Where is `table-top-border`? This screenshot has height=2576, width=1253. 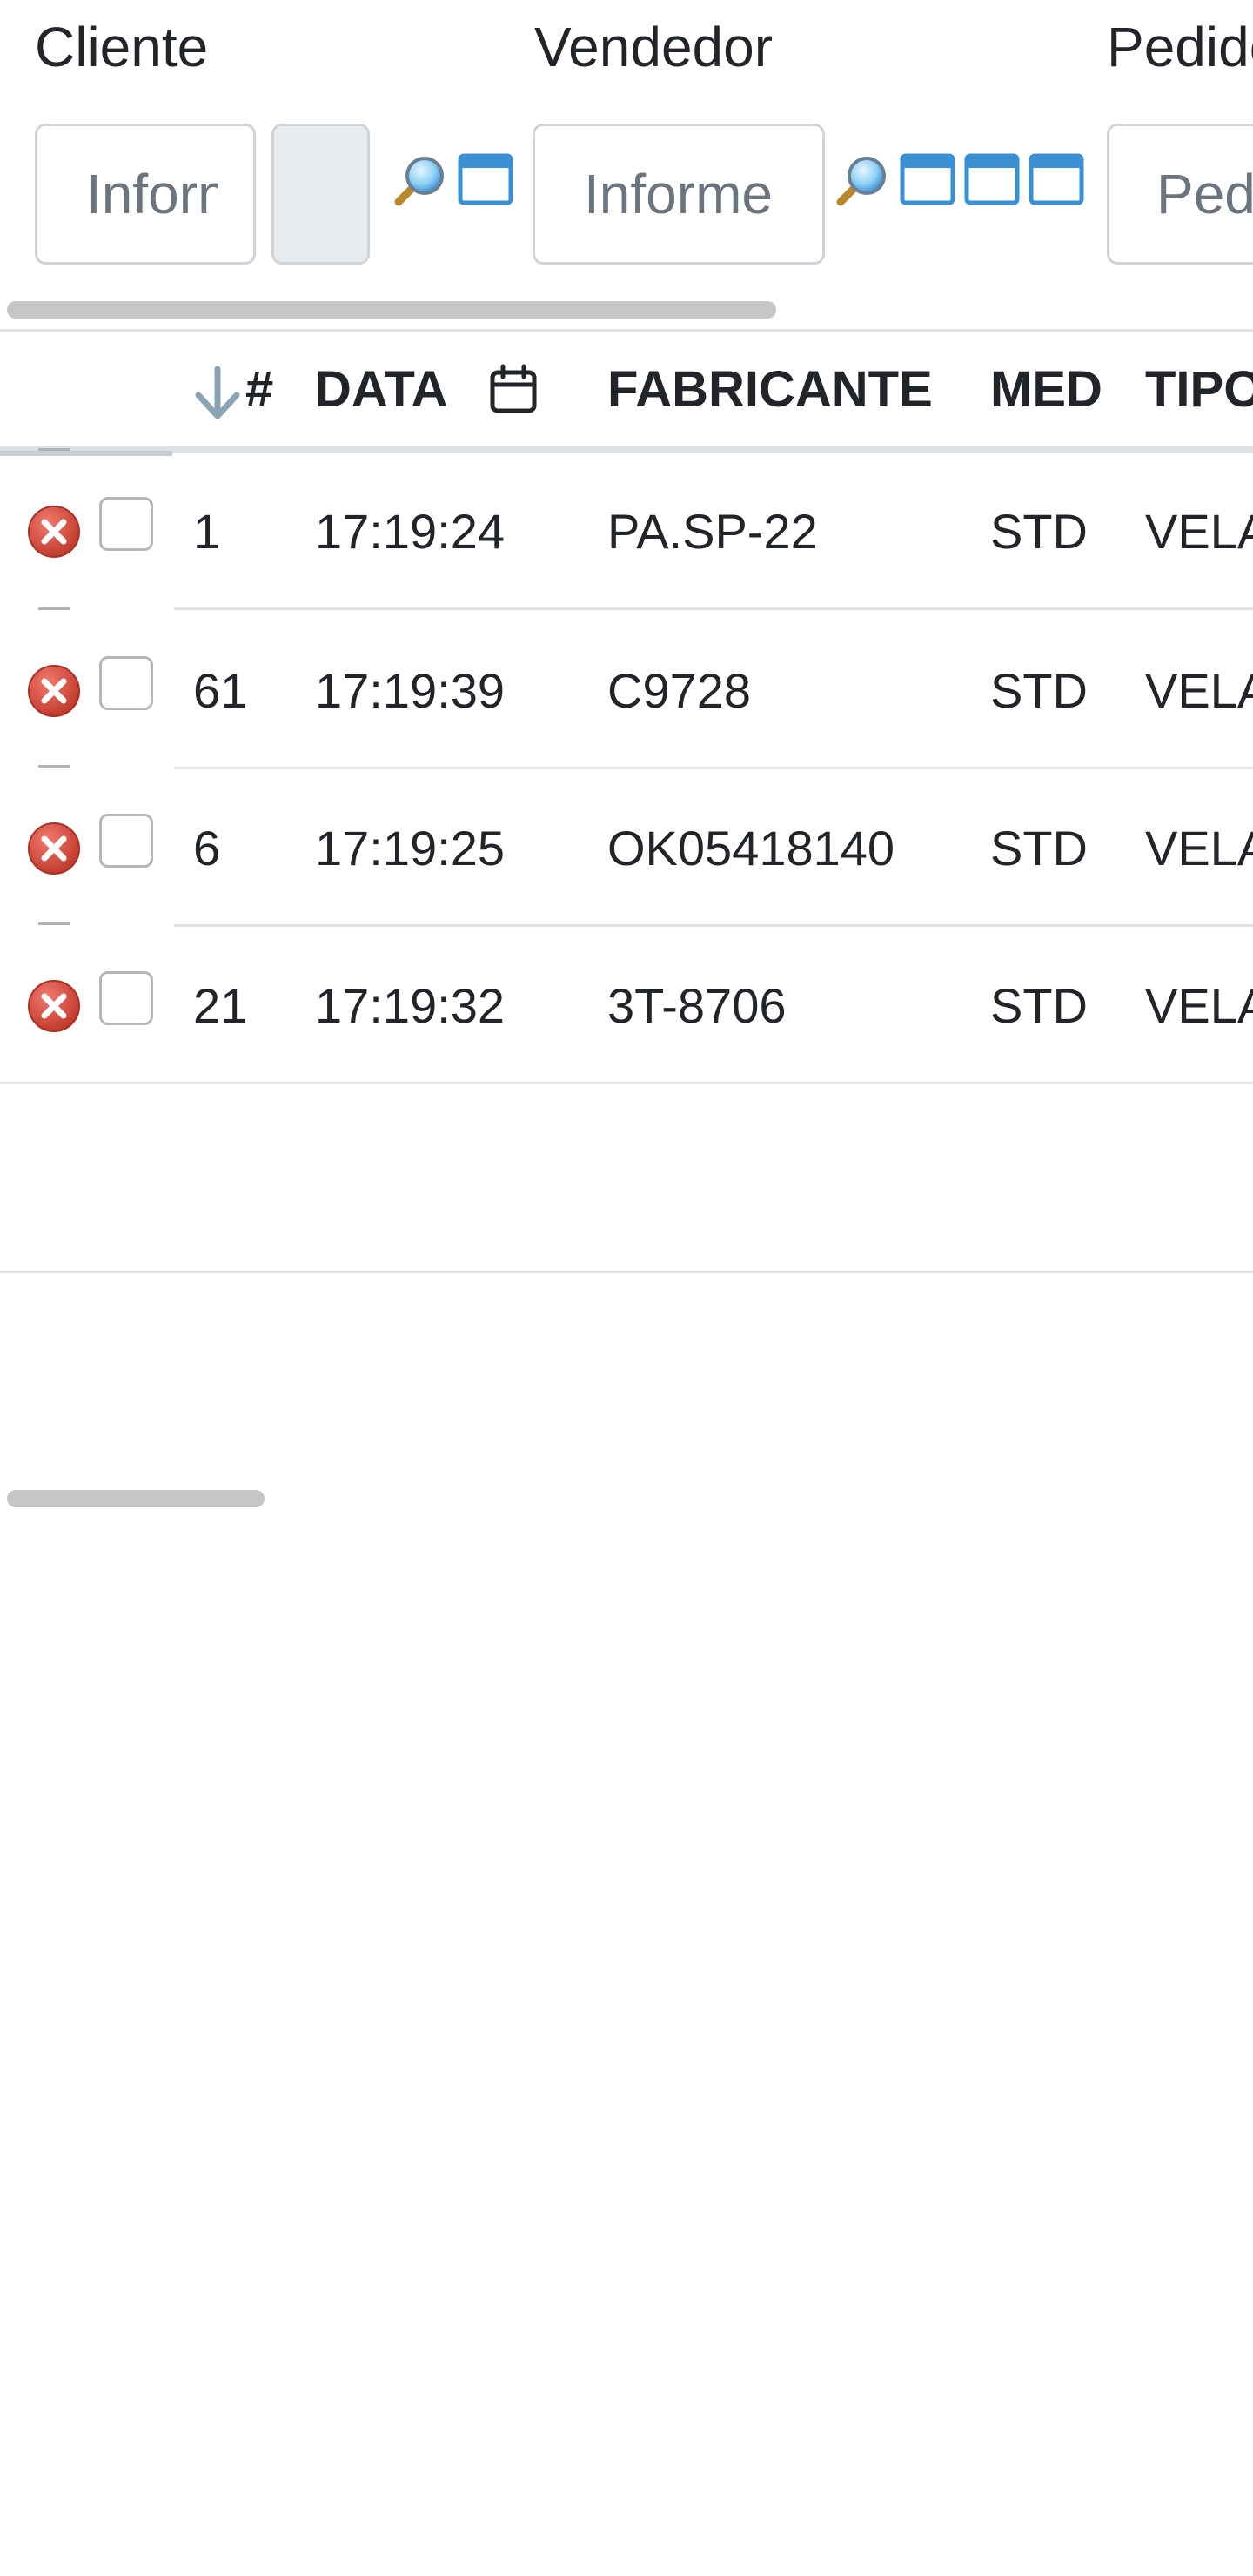 table-top-border is located at coordinates (626, 330).